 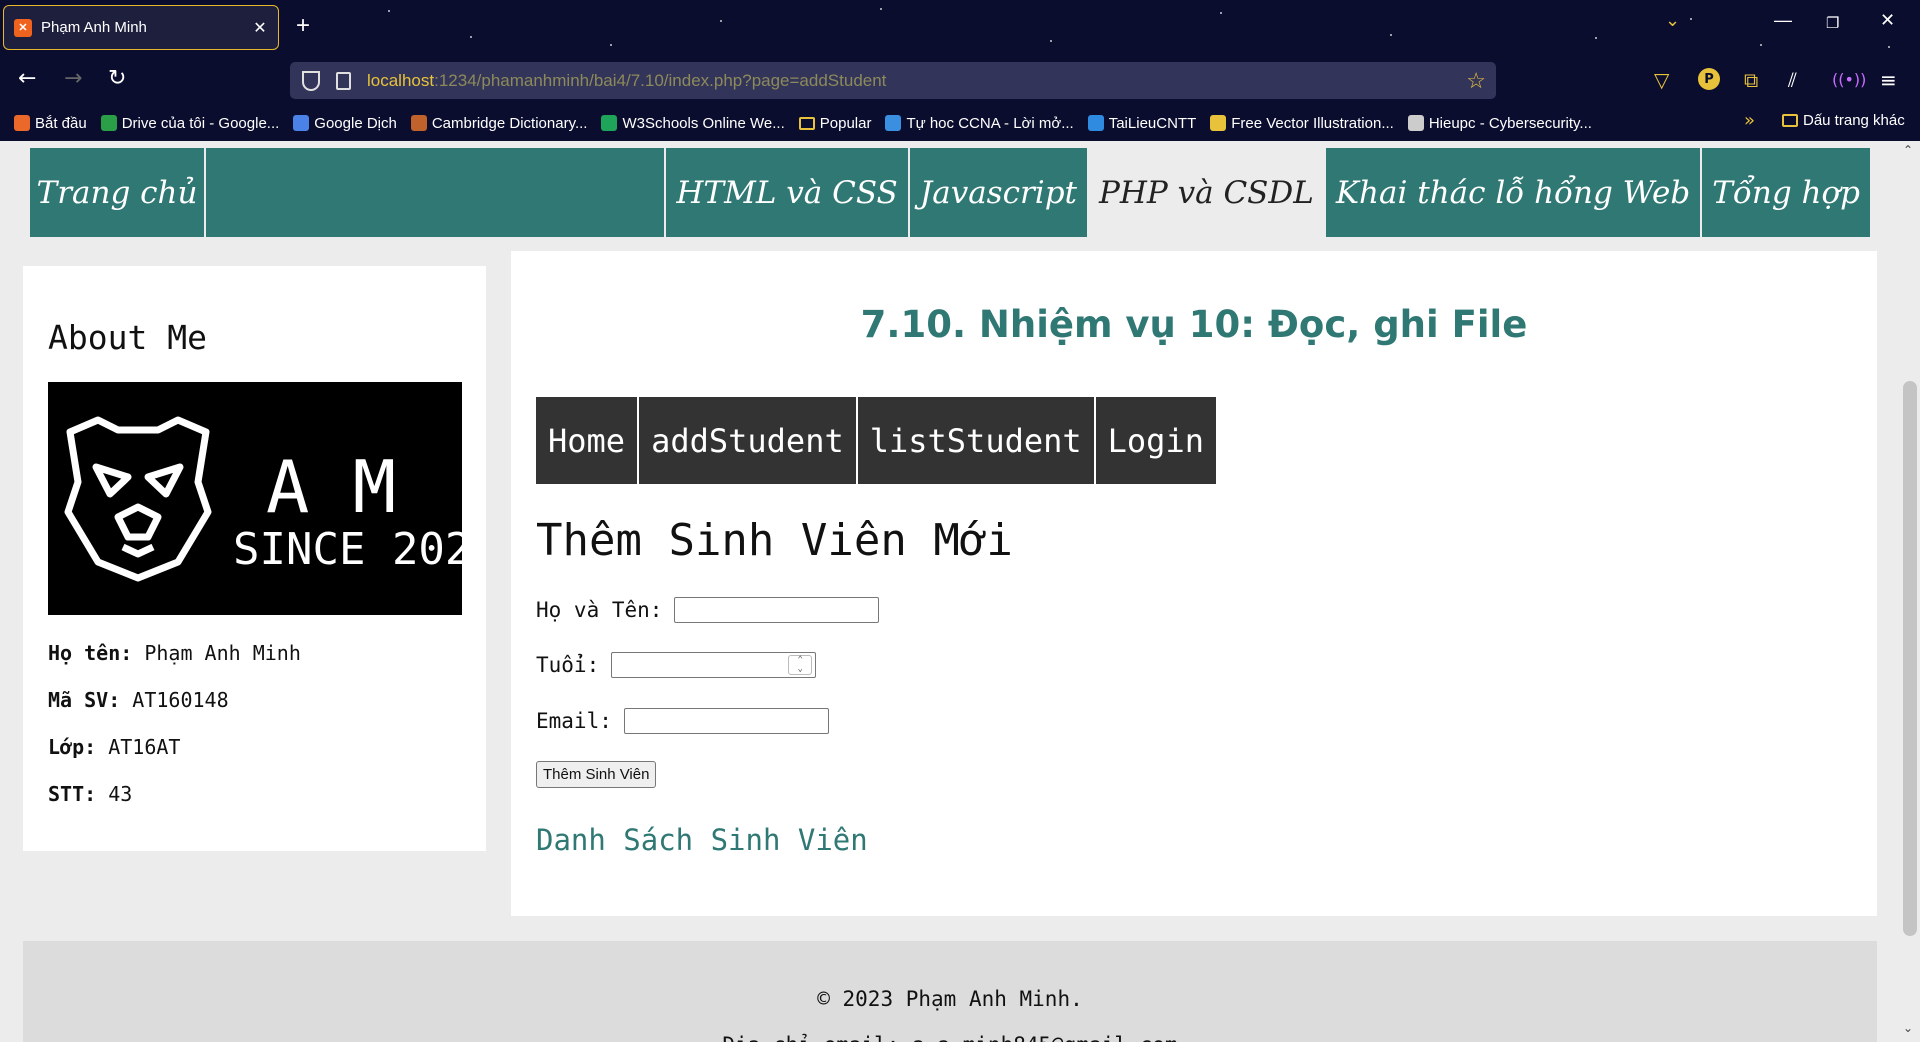 What do you see at coordinates (596, 774) in the screenshot?
I see `add-student-button: Thêm Sinh Viên` at bounding box center [596, 774].